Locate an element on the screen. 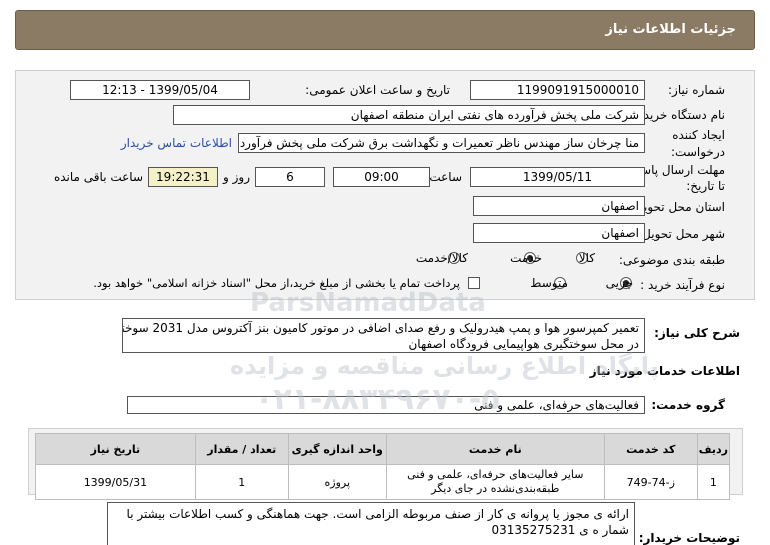  category-option-service-label: خدمت is located at coordinates (526, 258).